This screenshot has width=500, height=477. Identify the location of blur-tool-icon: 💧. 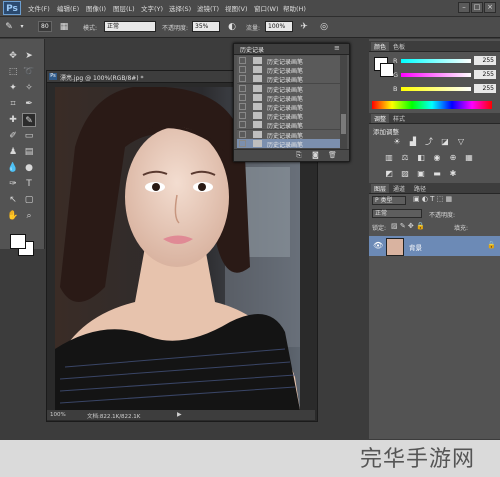
(13, 168).